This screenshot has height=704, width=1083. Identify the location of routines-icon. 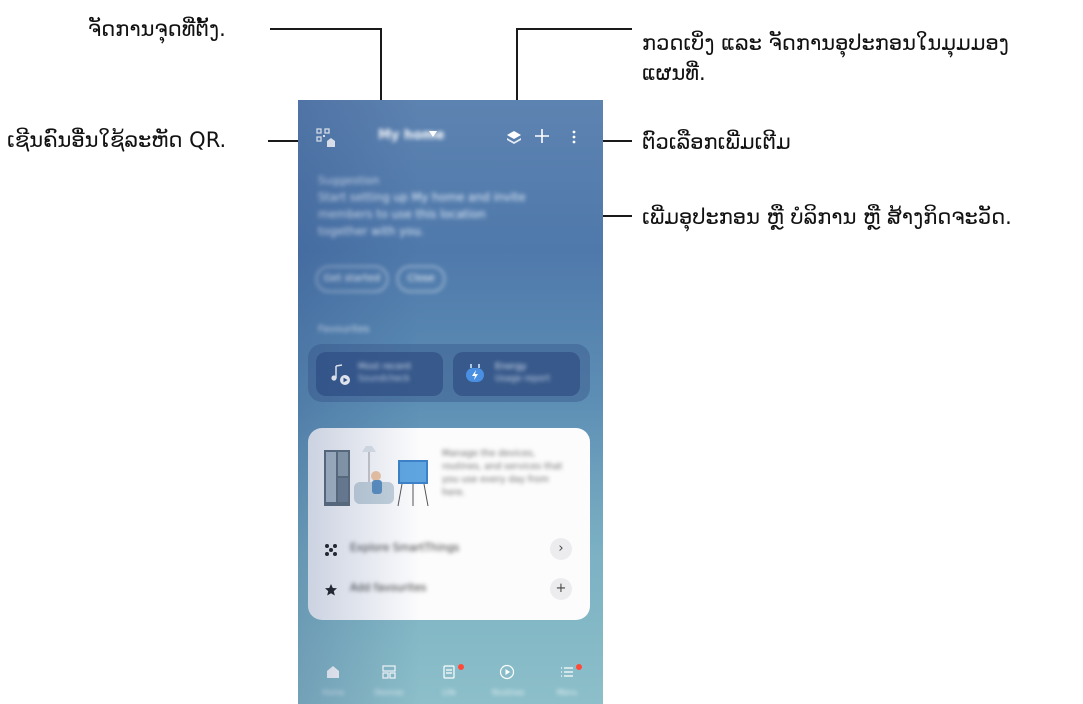
(507, 672).